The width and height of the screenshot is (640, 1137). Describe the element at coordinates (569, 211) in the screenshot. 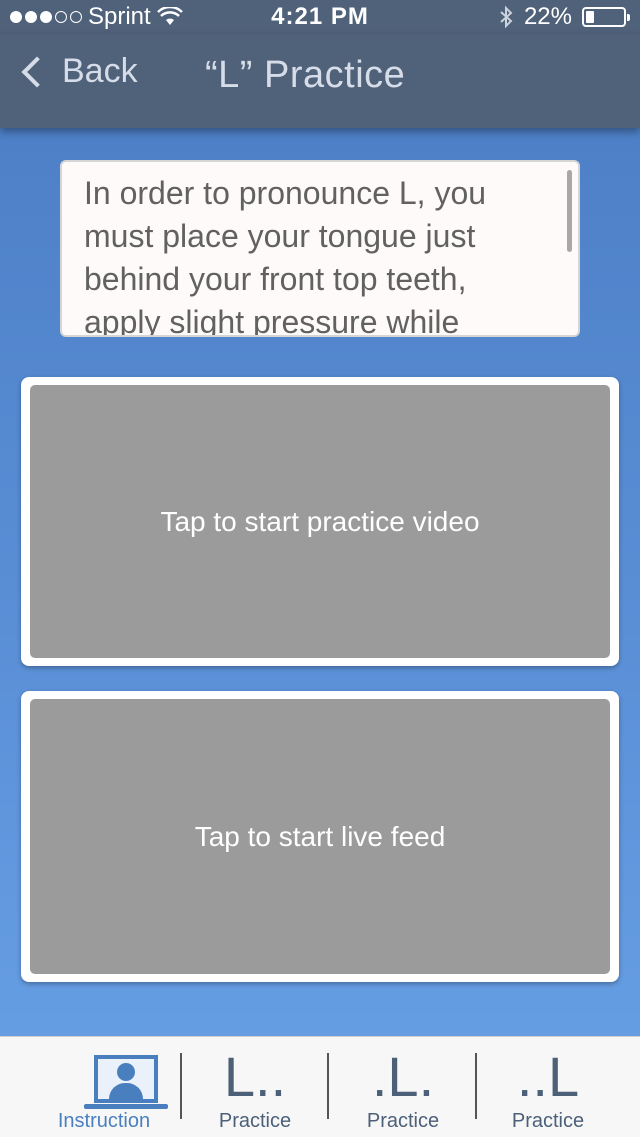

I see `scrollbar` at that location.